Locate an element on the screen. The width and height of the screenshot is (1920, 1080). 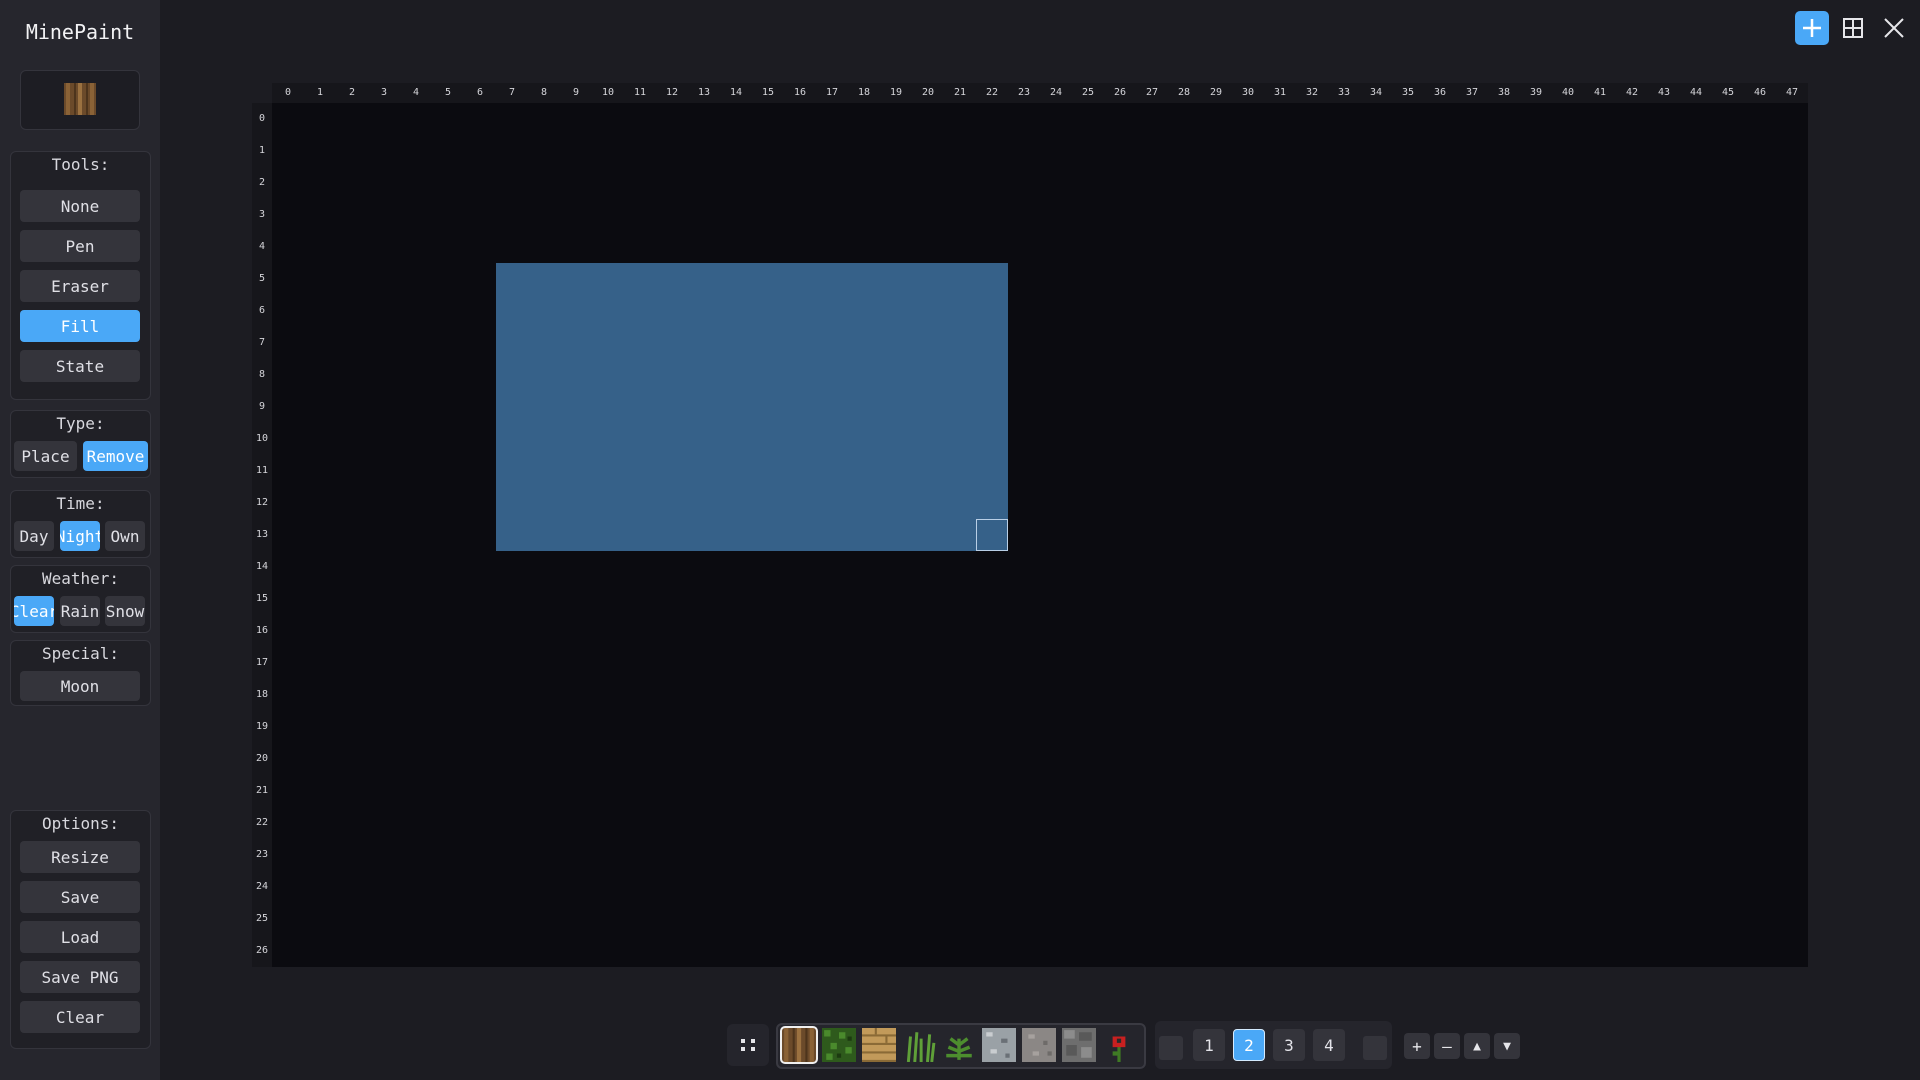
add-button is located at coordinates (1812, 28).